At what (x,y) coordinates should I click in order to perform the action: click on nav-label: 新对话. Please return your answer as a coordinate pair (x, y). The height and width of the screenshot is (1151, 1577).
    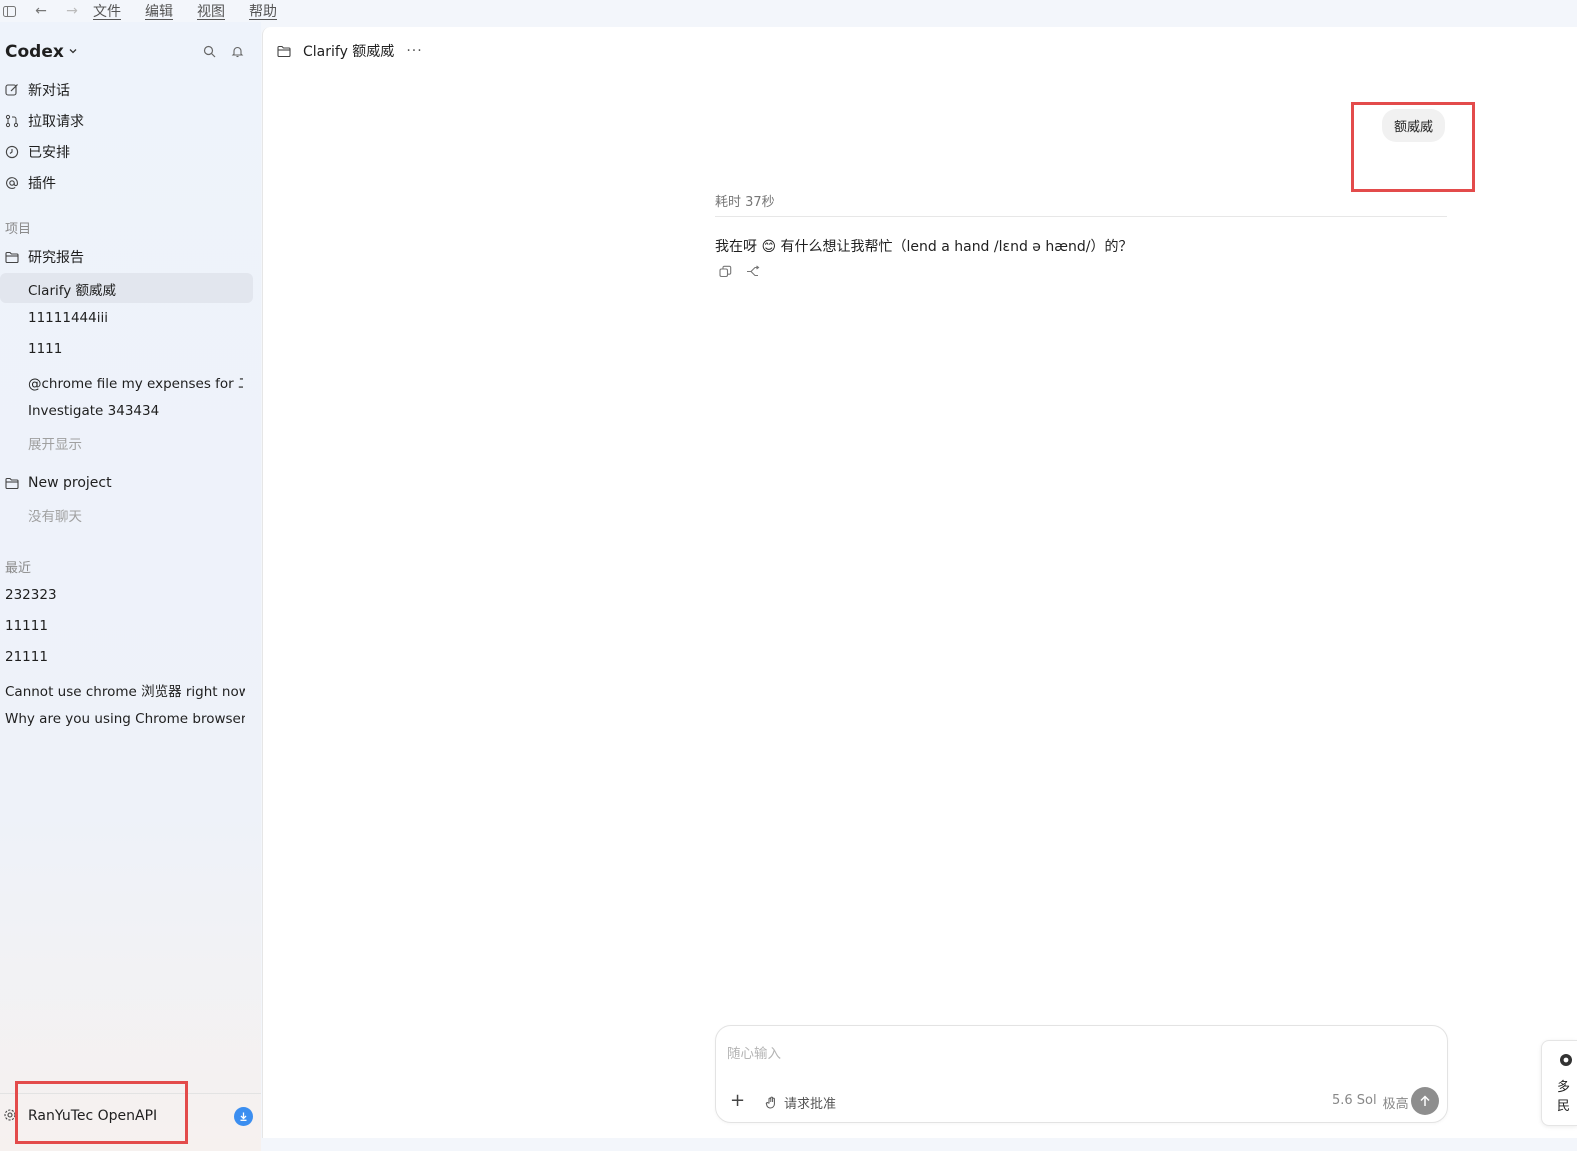
    Looking at the image, I should click on (49, 91).